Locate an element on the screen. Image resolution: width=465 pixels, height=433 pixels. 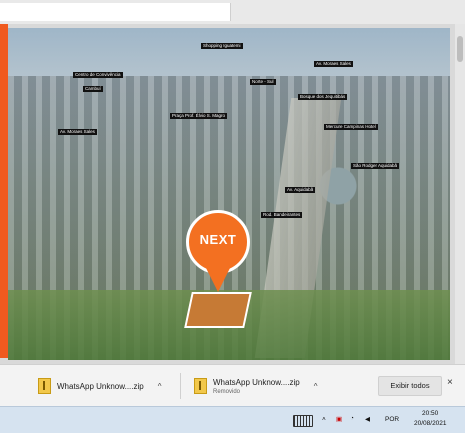
brand-strip is located at coordinates (4, 191).